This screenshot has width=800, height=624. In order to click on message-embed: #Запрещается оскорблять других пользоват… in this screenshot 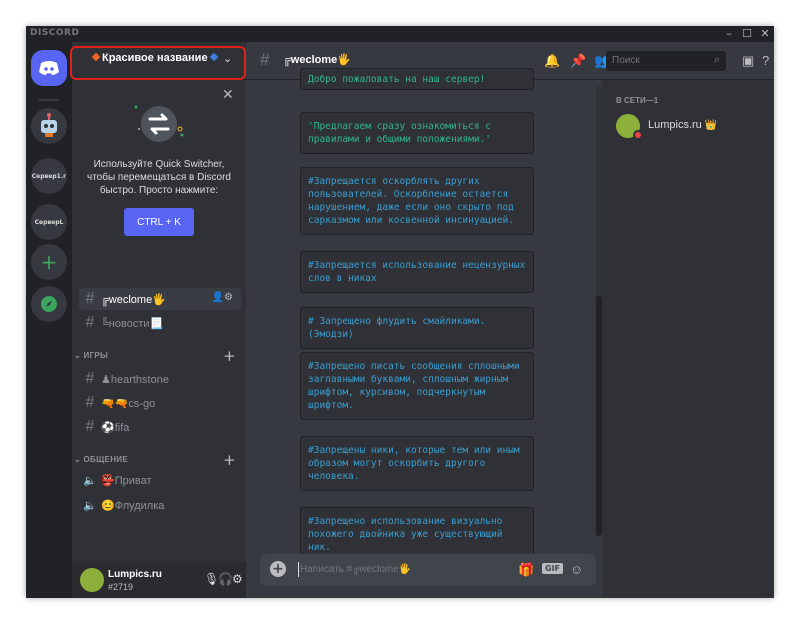, I will do `click(417, 201)`.